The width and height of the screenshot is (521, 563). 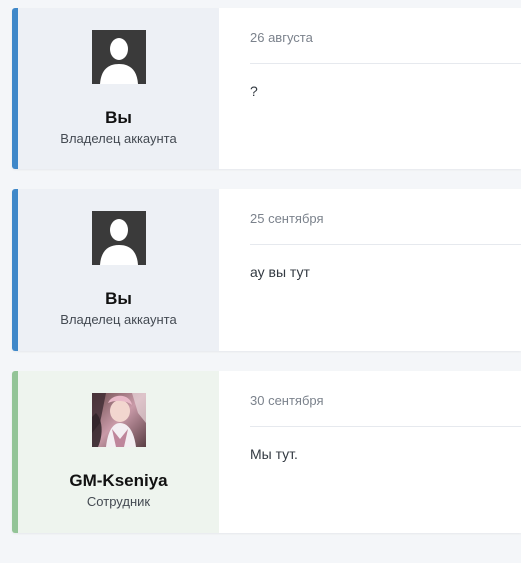 What do you see at coordinates (115, 452) in the screenshot?
I see `message-author-panel: GM-Kseniya Сотрудник` at bounding box center [115, 452].